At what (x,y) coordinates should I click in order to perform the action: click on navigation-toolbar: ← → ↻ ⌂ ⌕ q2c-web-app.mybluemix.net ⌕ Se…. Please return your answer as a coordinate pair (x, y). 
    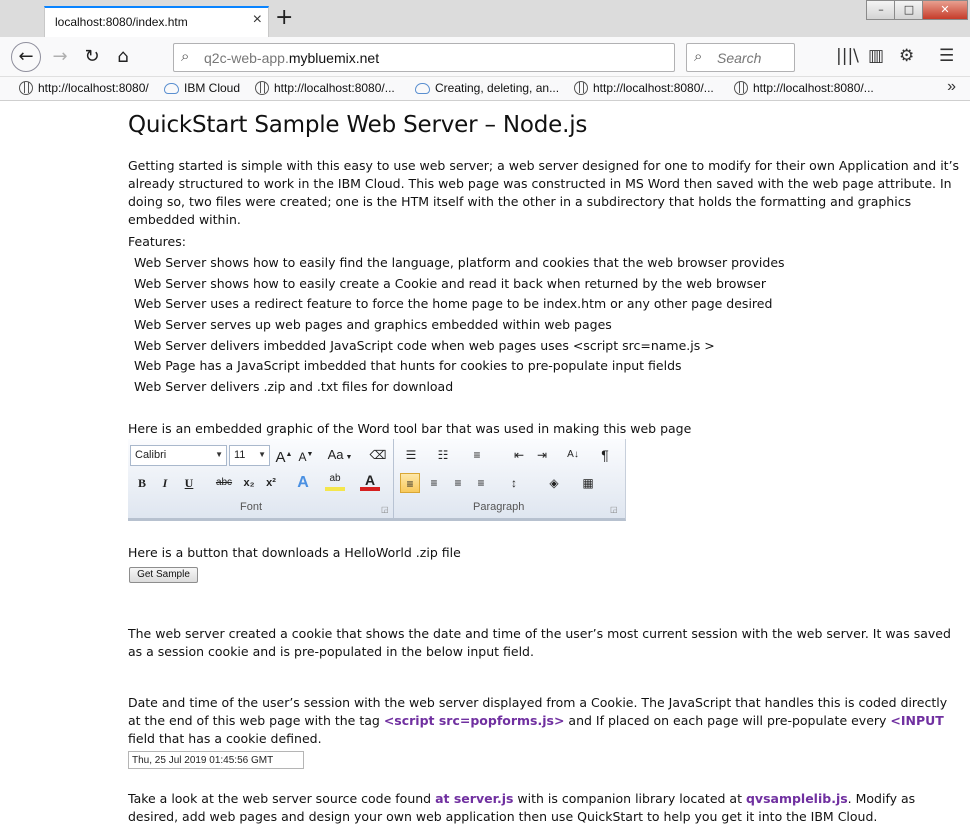
    Looking at the image, I should click on (485, 57).